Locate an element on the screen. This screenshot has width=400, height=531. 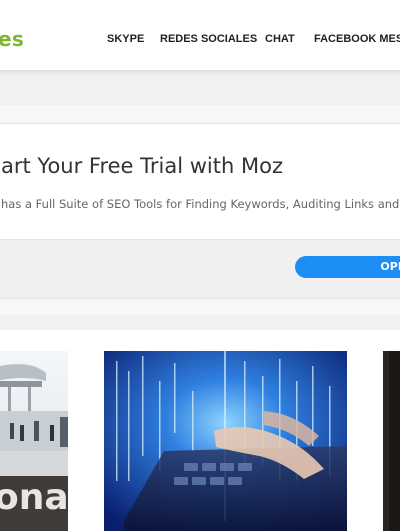
promo-action-bar: OPEN is located at coordinates (200, 268).